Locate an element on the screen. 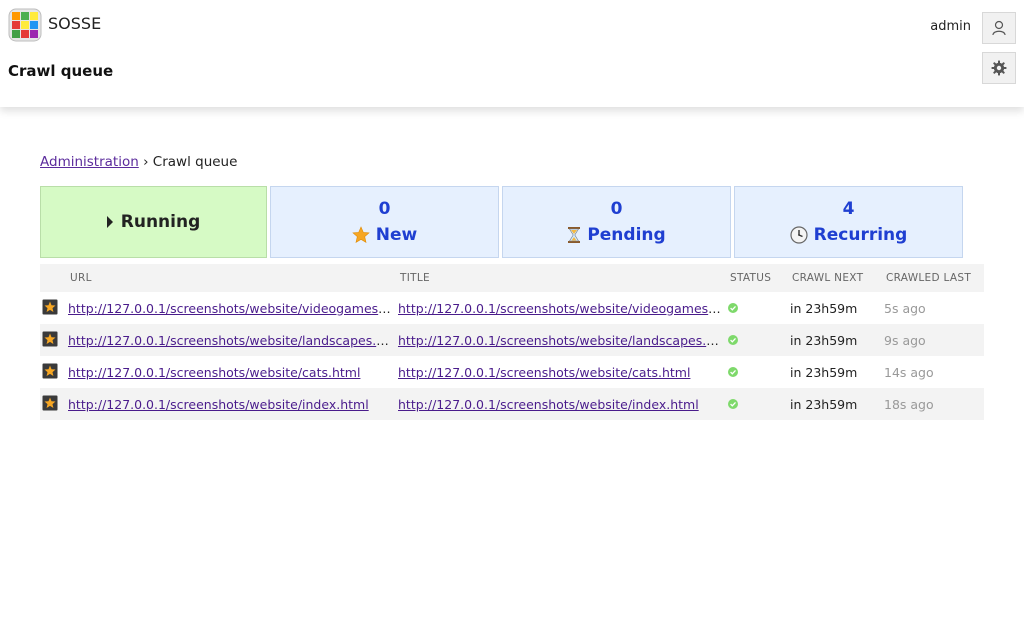 The height and width of the screenshot is (634, 1024). play-triangle-icon is located at coordinates (109, 222).